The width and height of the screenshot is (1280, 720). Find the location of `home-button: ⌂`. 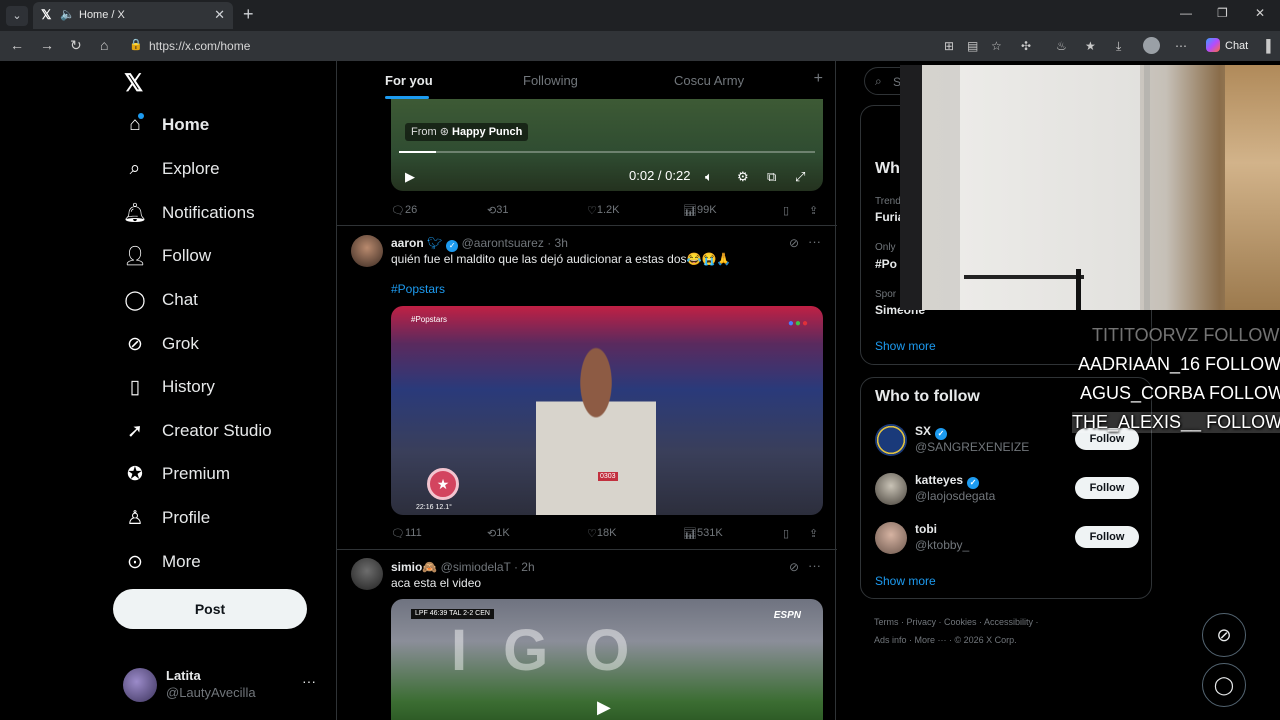

home-button: ⌂ is located at coordinates (104, 45).